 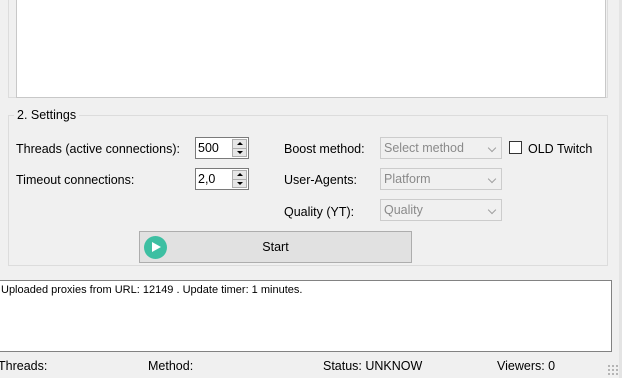 What do you see at coordinates (208, 148) in the screenshot?
I see `threads-value: 500` at bounding box center [208, 148].